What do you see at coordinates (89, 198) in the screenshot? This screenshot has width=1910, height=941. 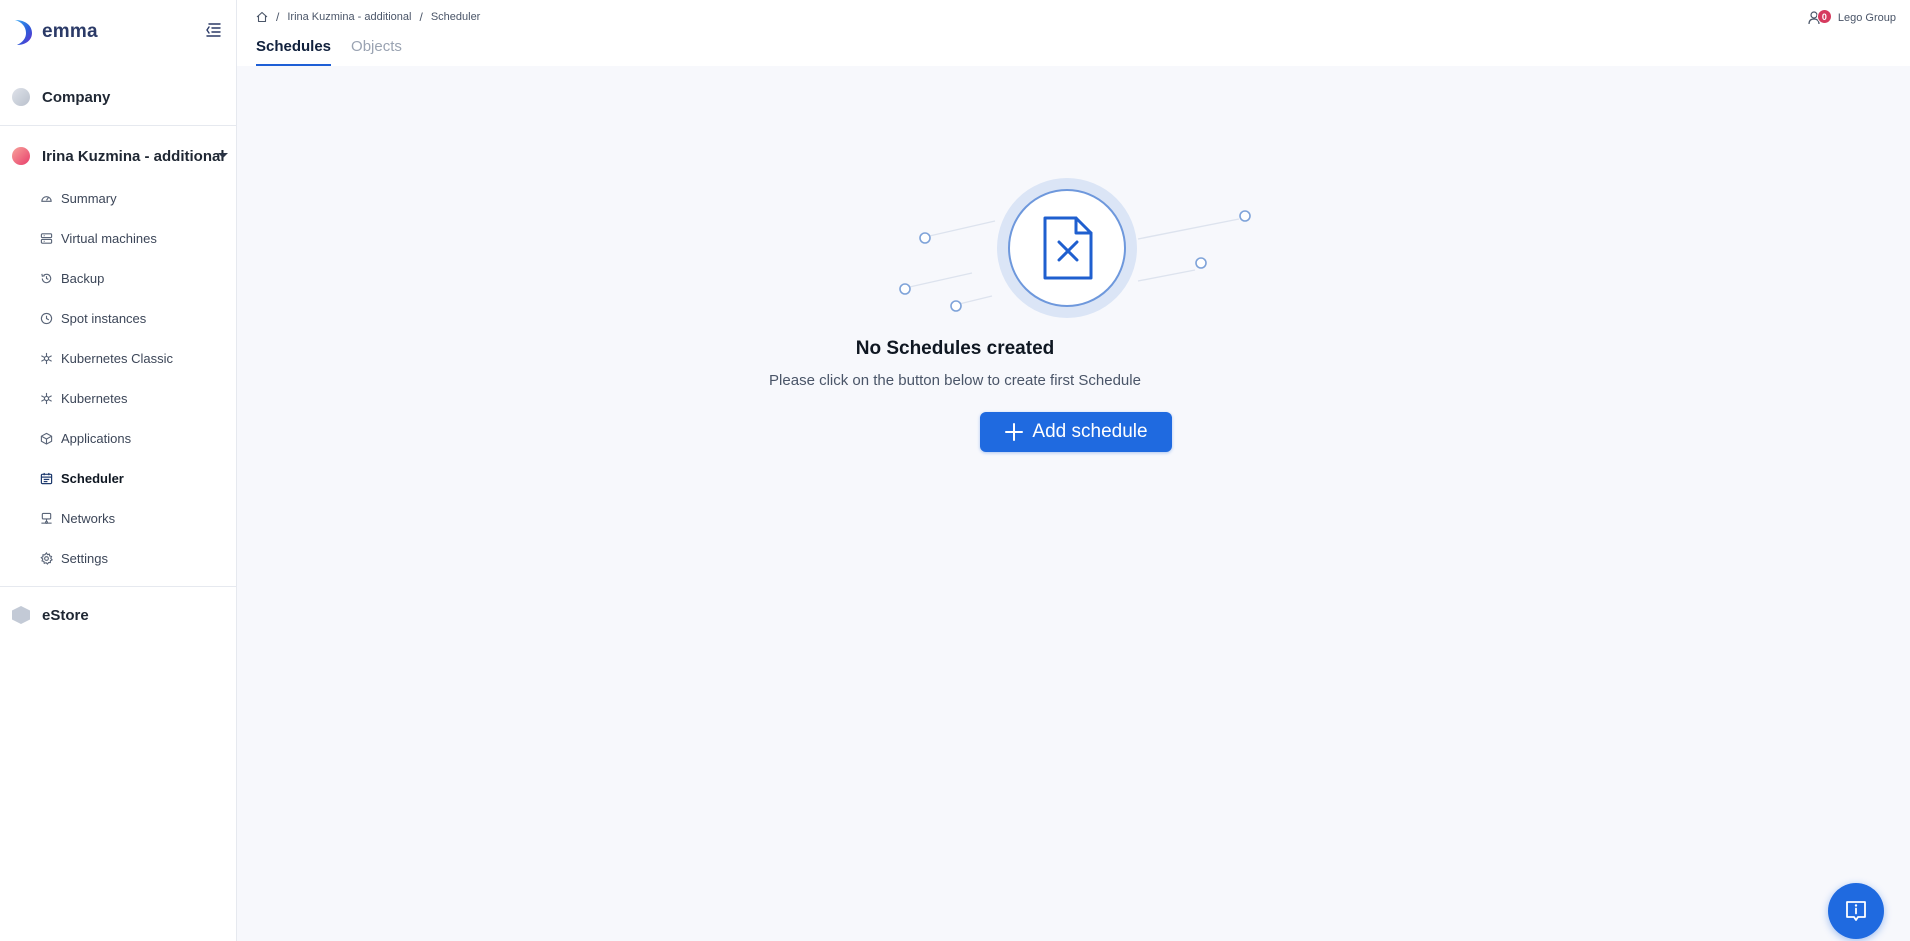 I see `sidebar-item-label: Summary` at bounding box center [89, 198].